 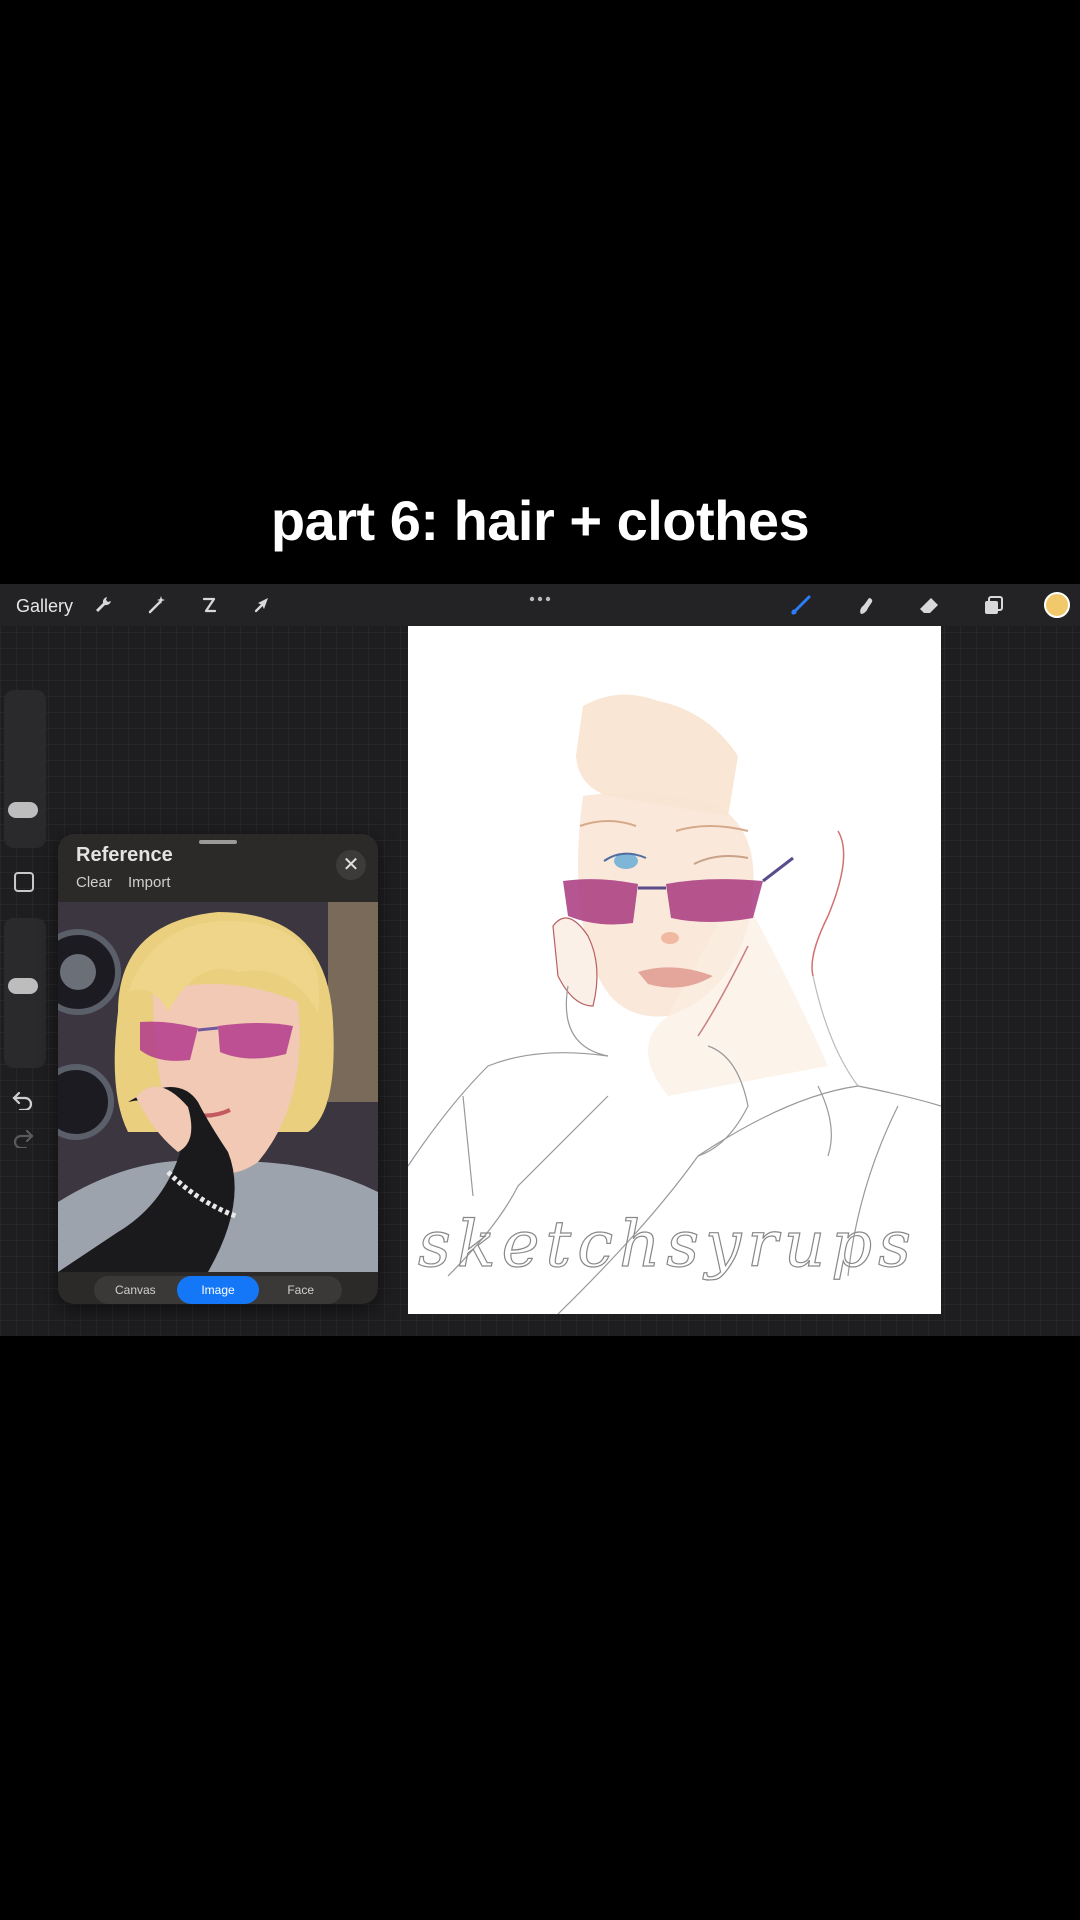 I want to click on gallery-button: Gallery, so click(x=44, y=606).